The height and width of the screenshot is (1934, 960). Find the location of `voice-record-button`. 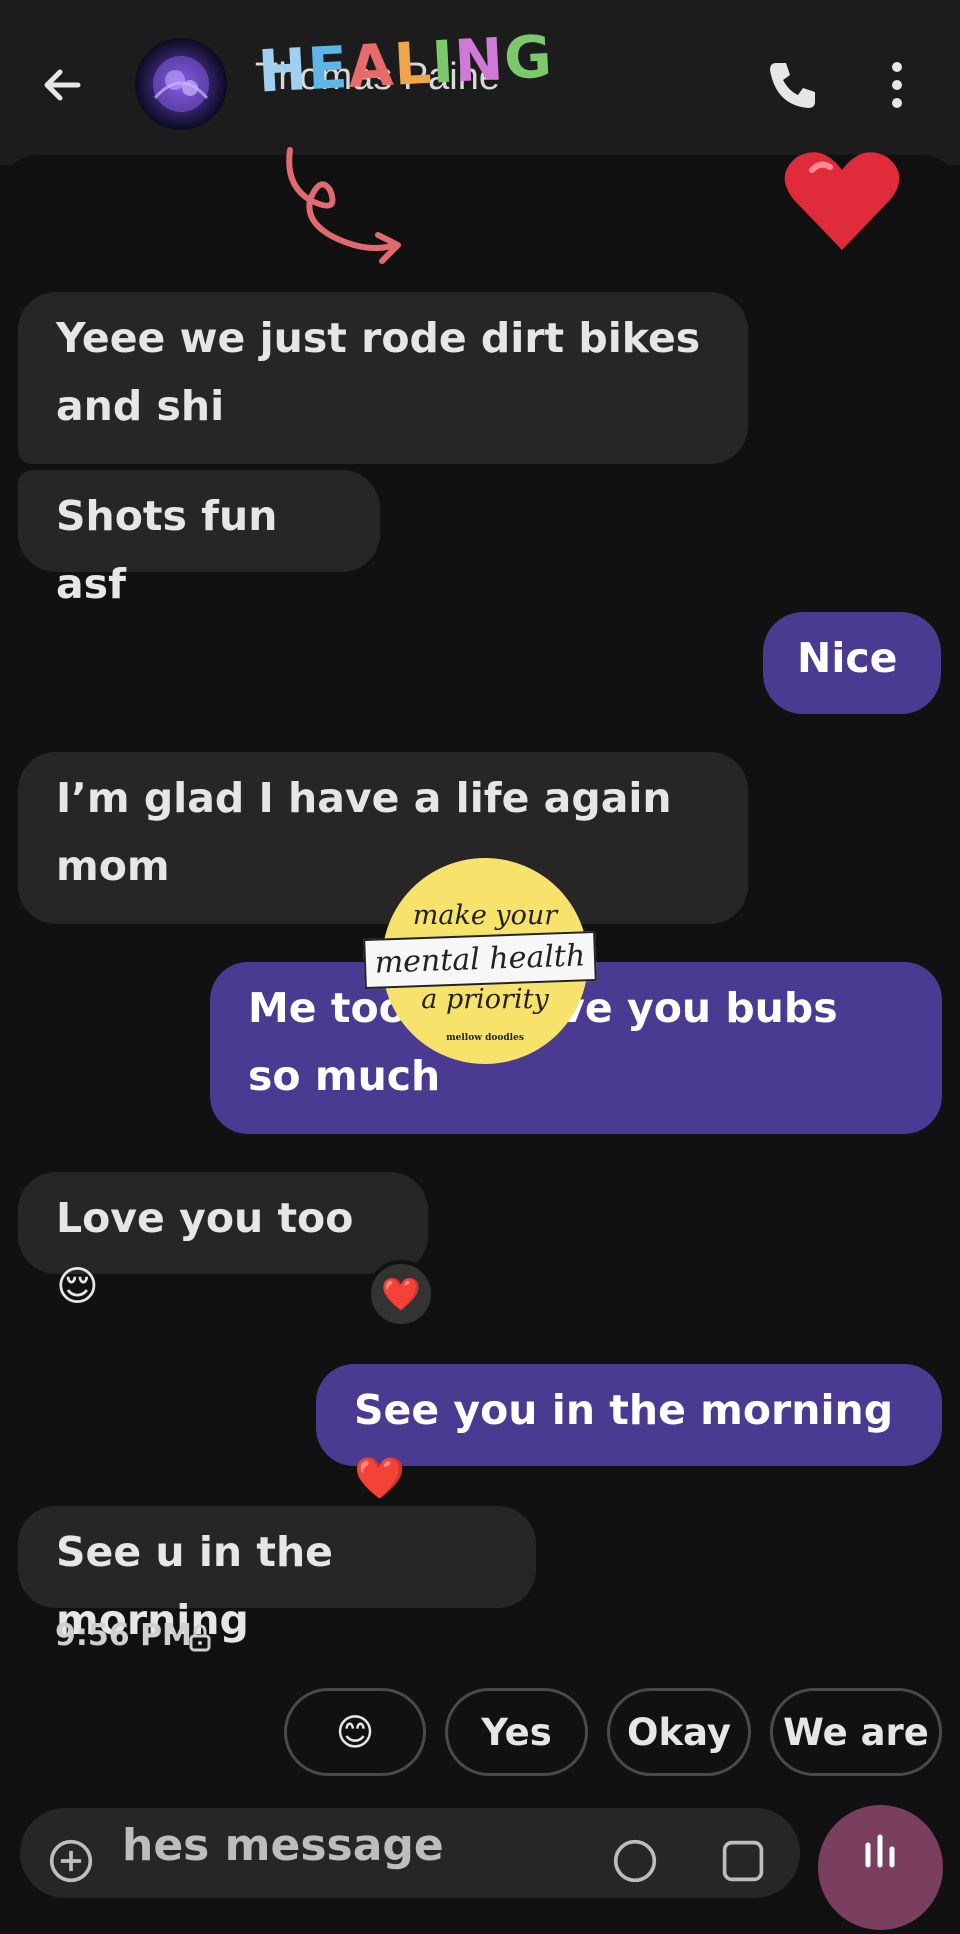

voice-record-button is located at coordinates (880, 1867).